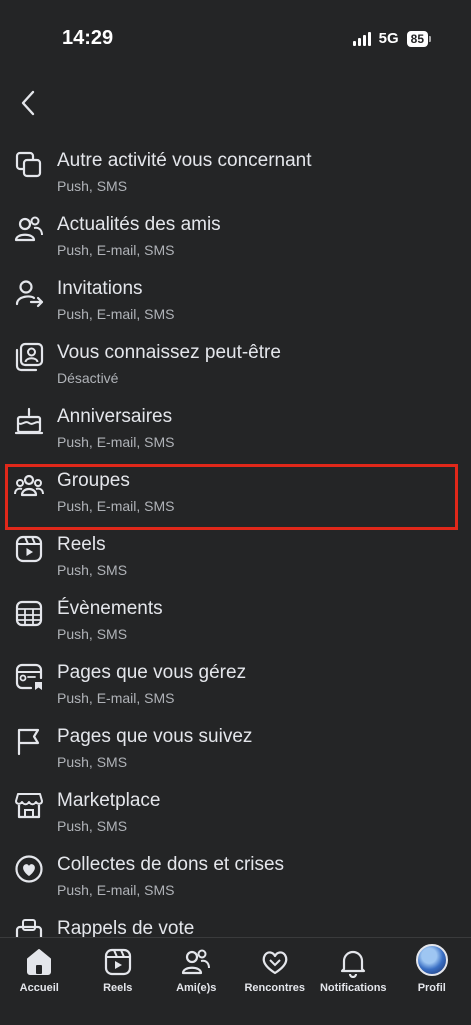  Describe the element at coordinates (29, 741) in the screenshot. I see `flag-icon` at that location.